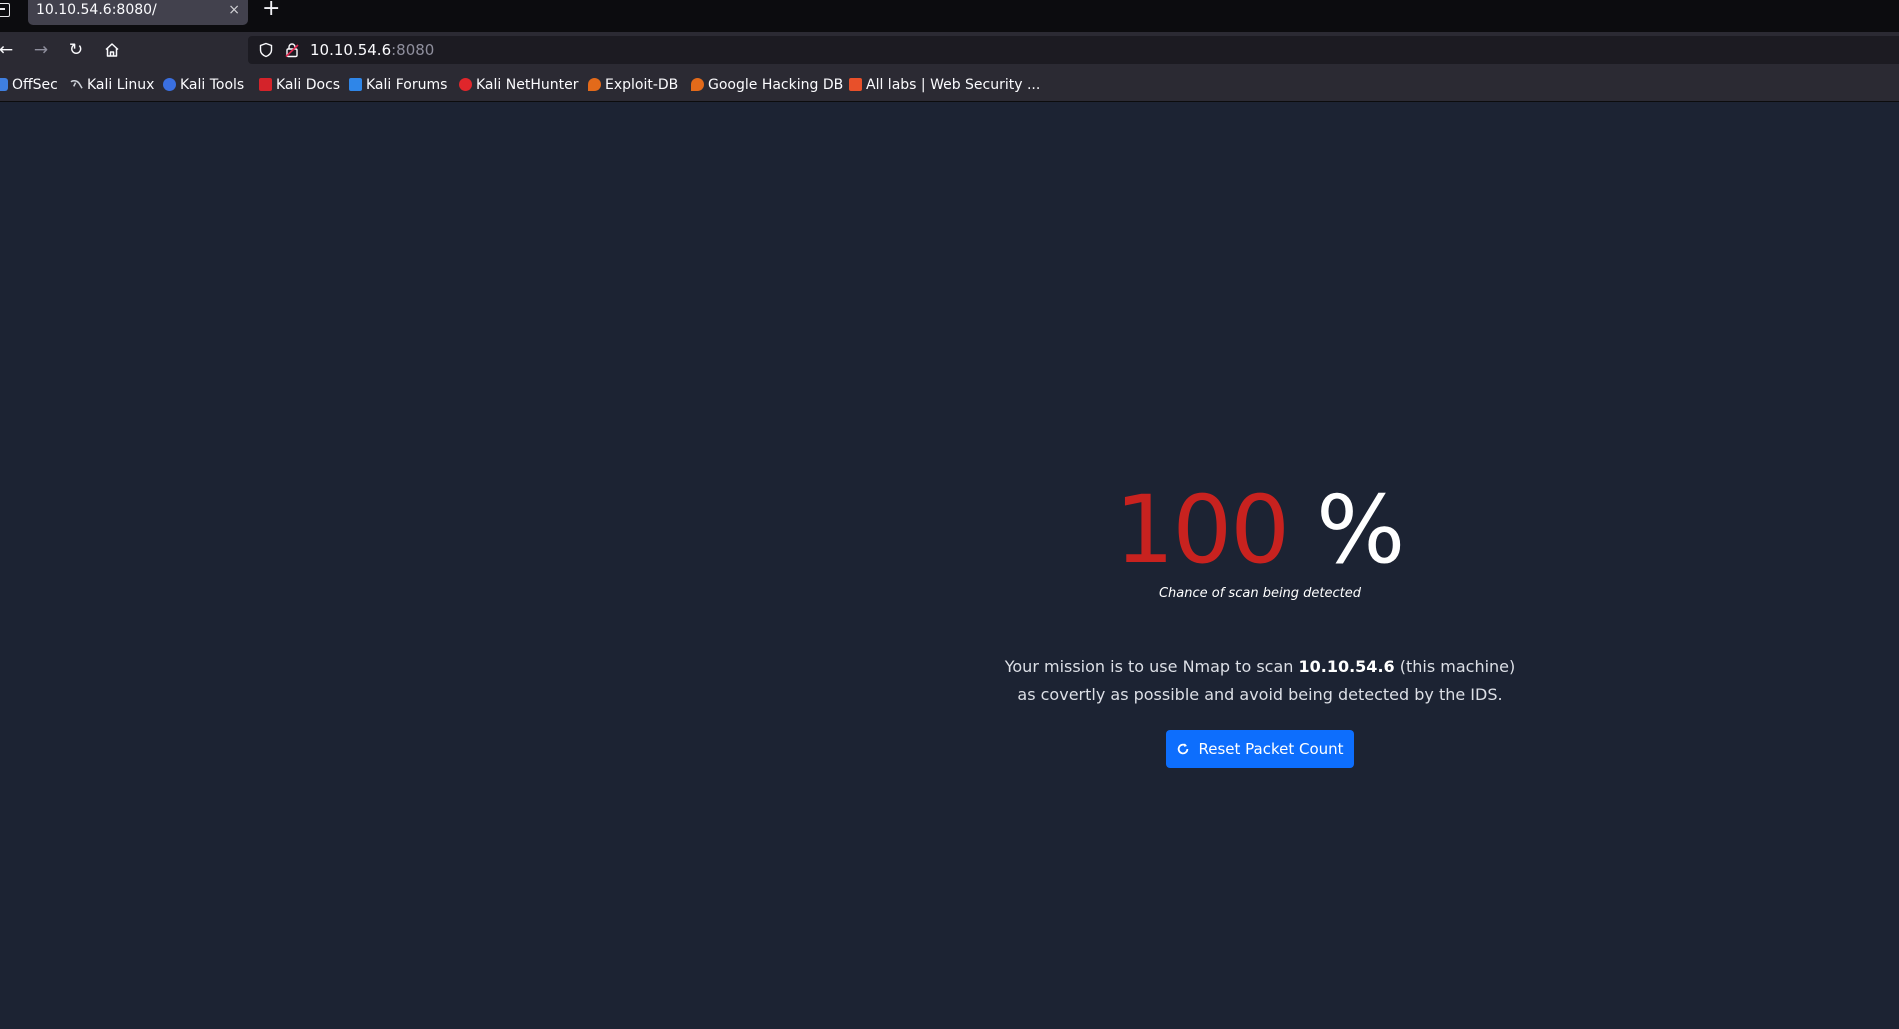 This screenshot has width=1899, height=1029. Describe the element at coordinates (642, 85) in the screenshot. I see `bookmark-label: Exploit-DB` at that location.